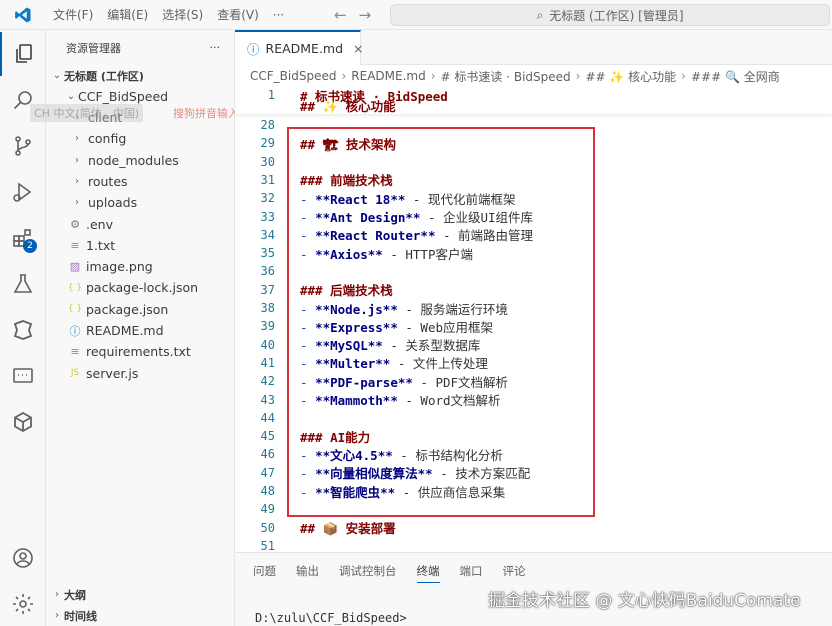 The image size is (832, 626). What do you see at coordinates (140, 202) in the screenshot?
I see `file-tree-item: › uploads` at bounding box center [140, 202].